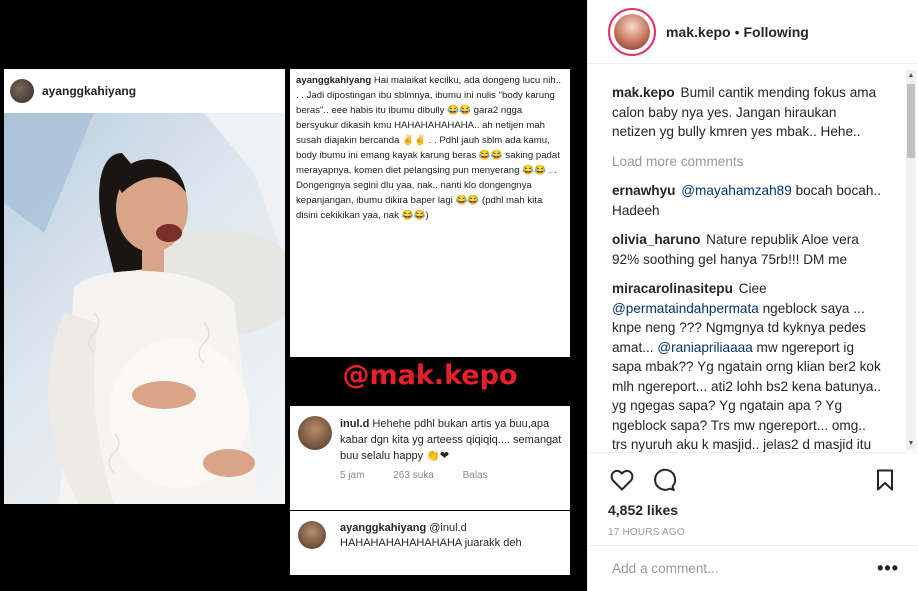  I want to click on reply-card-mention: @inul.d, so click(448, 528).